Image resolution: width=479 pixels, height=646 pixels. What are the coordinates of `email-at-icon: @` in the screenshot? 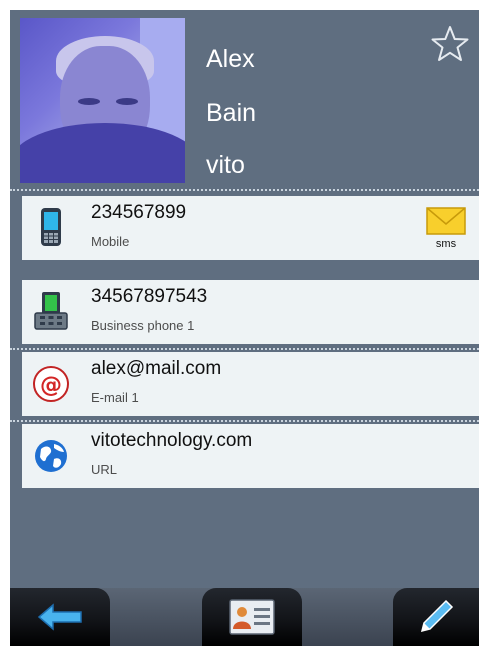 It's located at (51, 384).